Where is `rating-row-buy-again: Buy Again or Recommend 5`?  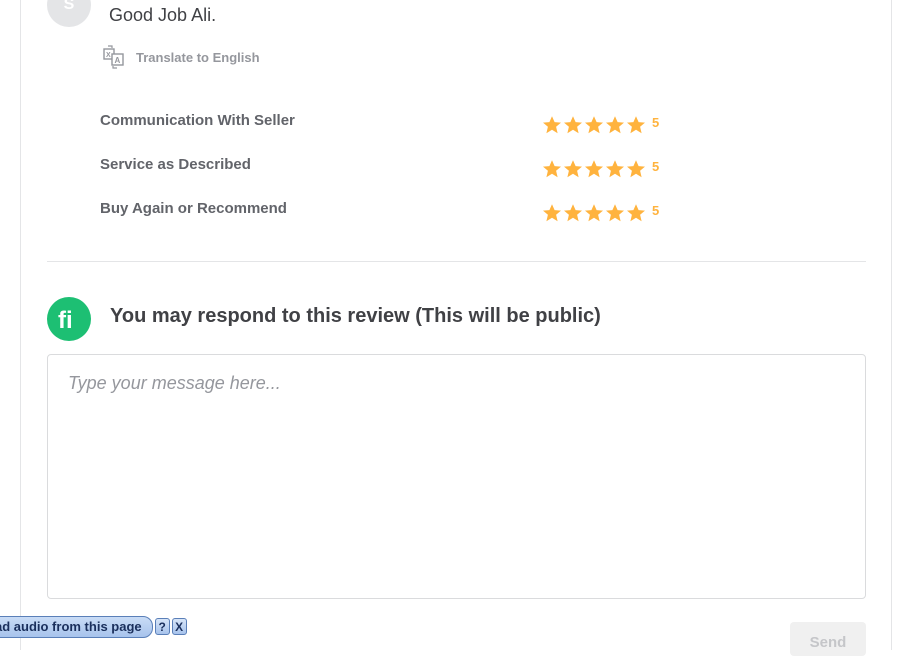 rating-row-buy-again: Buy Again or Recommend 5 is located at coordinates (400, 212).